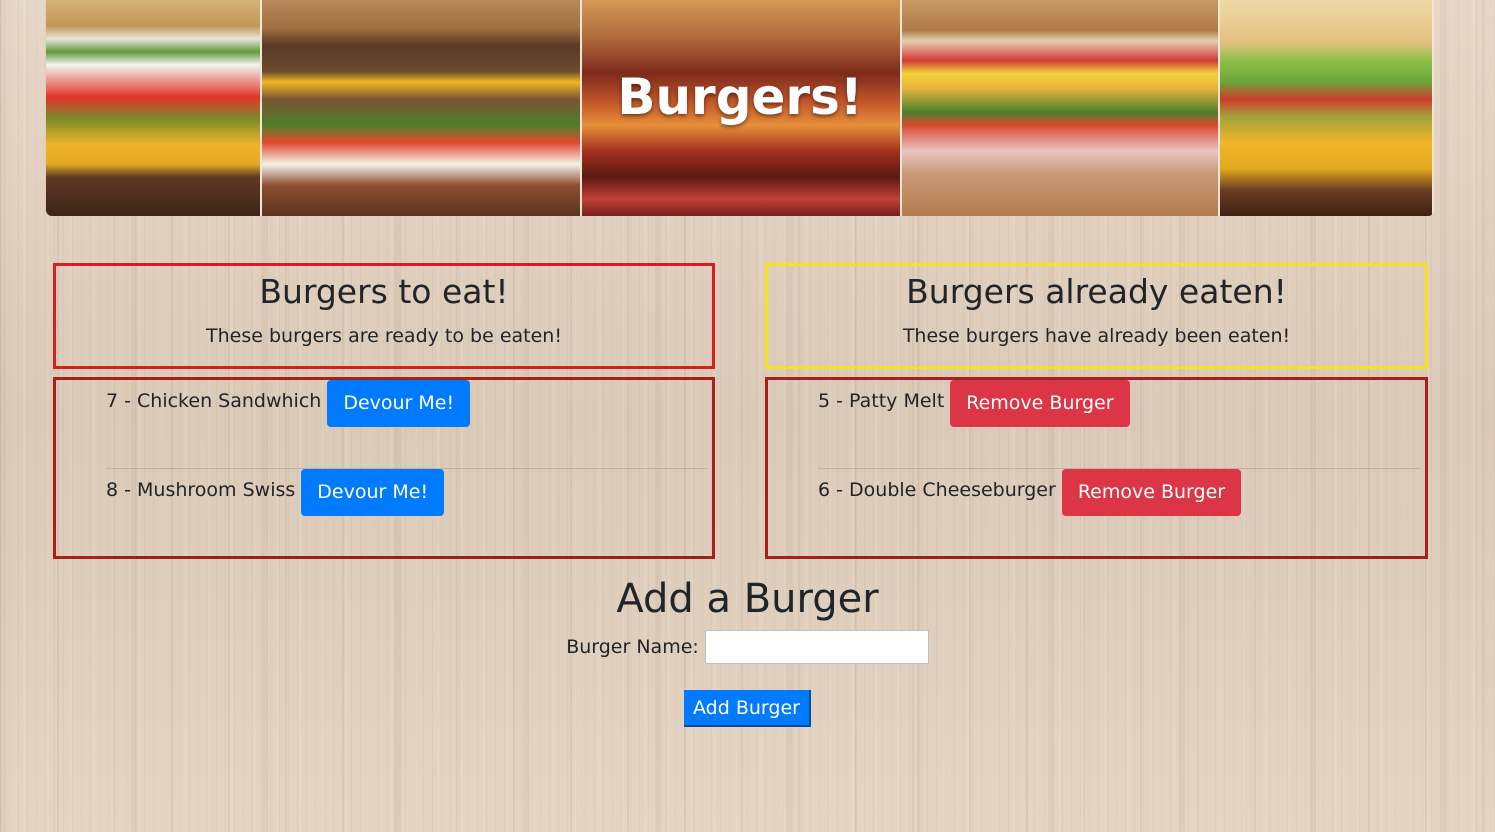  I want to click on list-item: 8 - Mushroom Swiss Devour Me!, so click(406, 513).